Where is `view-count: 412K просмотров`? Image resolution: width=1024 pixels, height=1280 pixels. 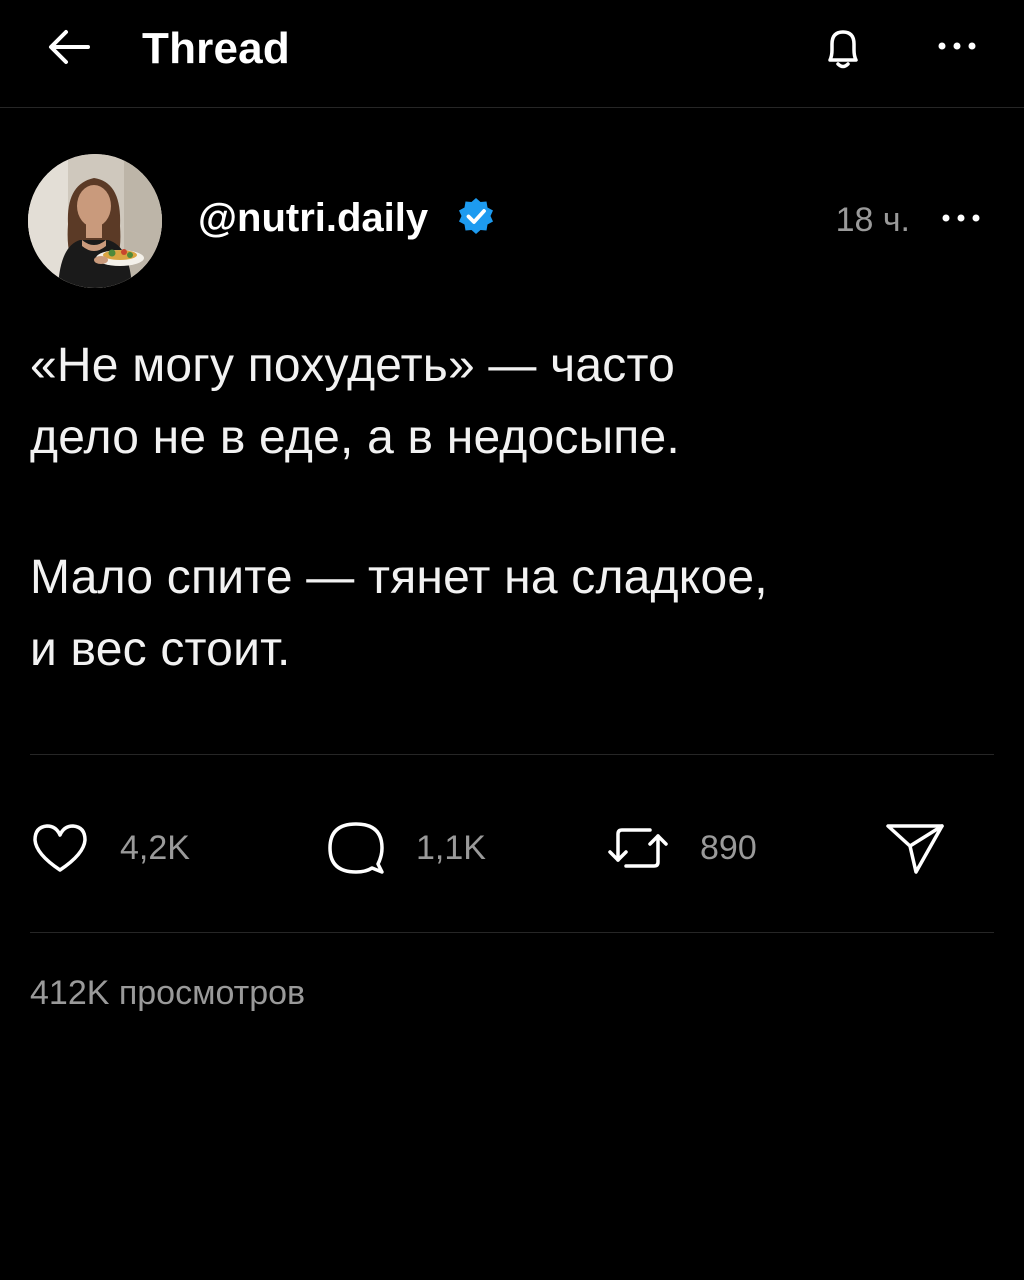 view-count: 412K просмотров is located at coordinates (168, 993).